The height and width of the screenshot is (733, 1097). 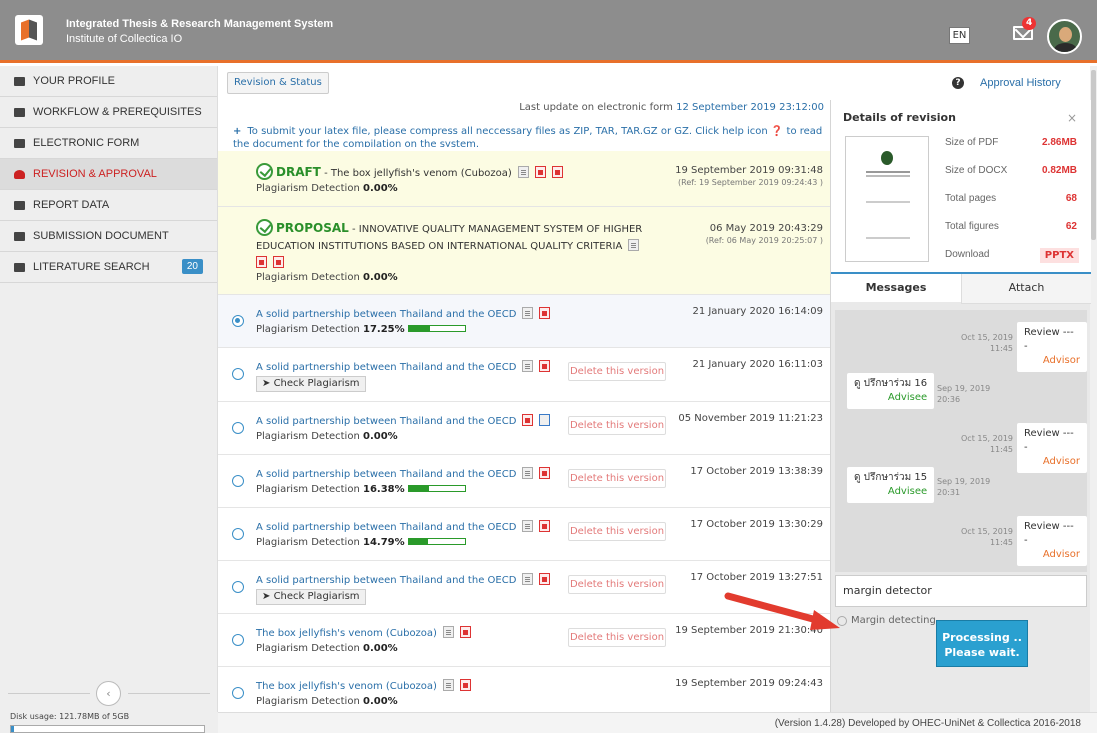 I want to click on sidebar-item-submission: SUBMISSION DOCUMENT, so click(x=108, y=236).